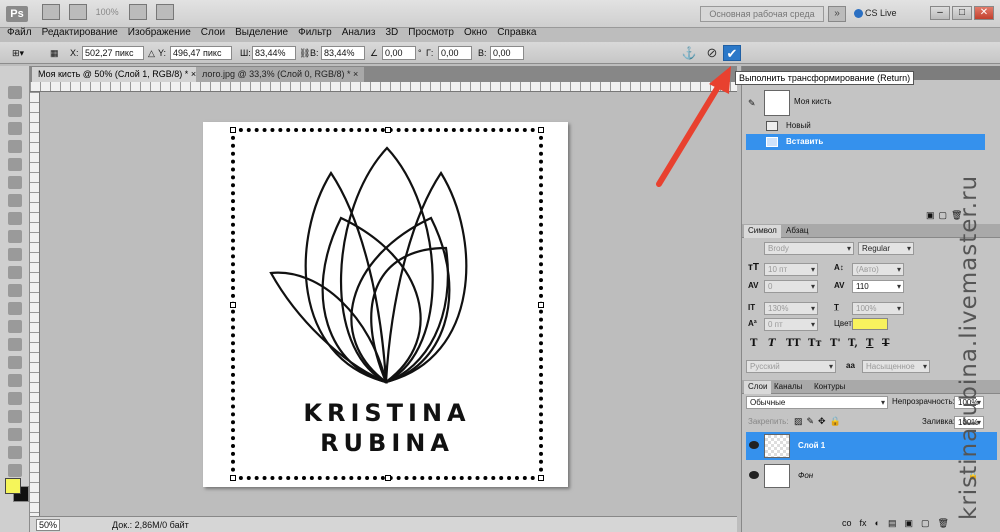  I want to click on close-button: ✕, so click(984, 13).